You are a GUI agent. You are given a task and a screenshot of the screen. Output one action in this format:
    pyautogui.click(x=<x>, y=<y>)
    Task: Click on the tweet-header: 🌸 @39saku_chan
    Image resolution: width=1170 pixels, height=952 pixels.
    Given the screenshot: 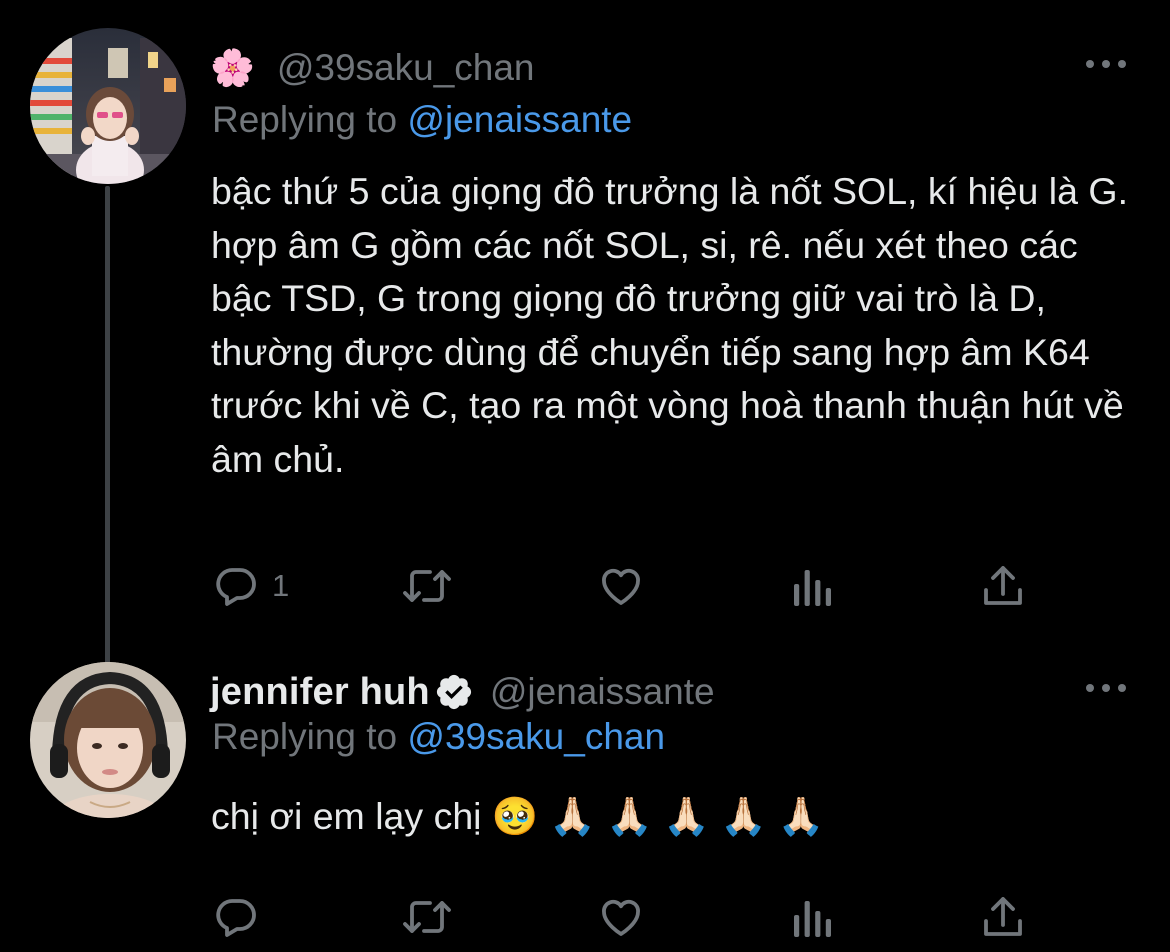 What is the action you would take?
    pyautogui.click(x=372, y=68)
    